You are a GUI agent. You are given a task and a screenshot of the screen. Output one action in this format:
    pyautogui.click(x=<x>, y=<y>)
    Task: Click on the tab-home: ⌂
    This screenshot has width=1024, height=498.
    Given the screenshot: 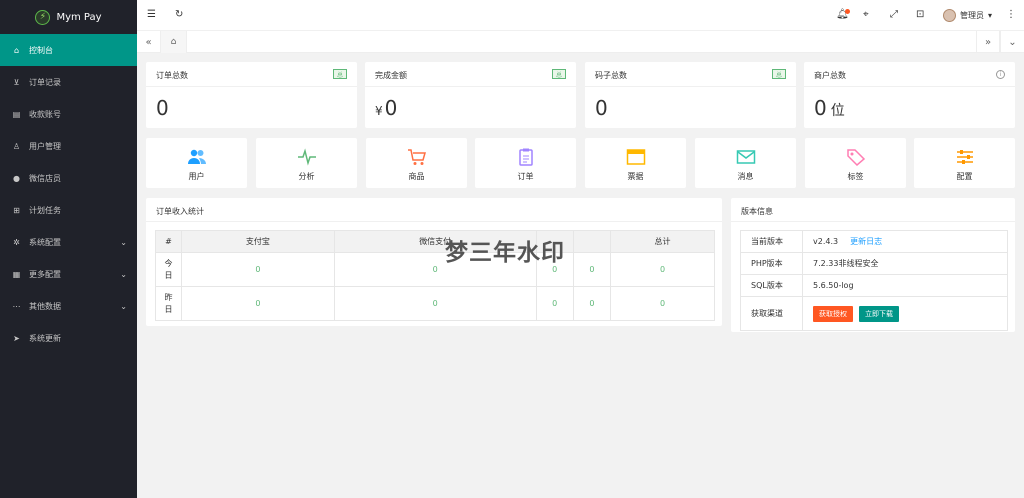 What is the action you would take?
    pyautogui.click(x=174, y=42)
    